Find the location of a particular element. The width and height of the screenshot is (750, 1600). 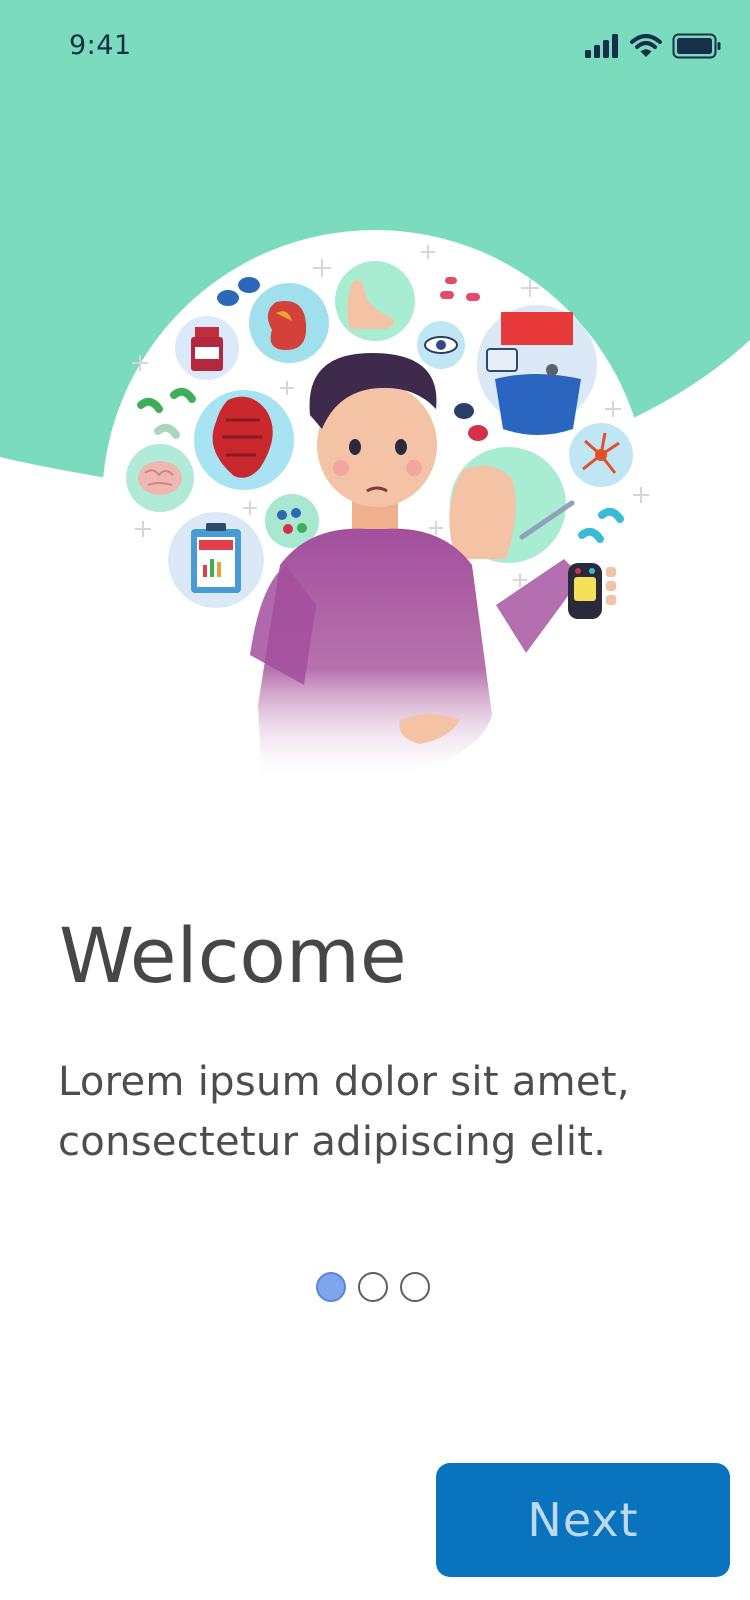

eye-icon is located at coordinates (441, 345).